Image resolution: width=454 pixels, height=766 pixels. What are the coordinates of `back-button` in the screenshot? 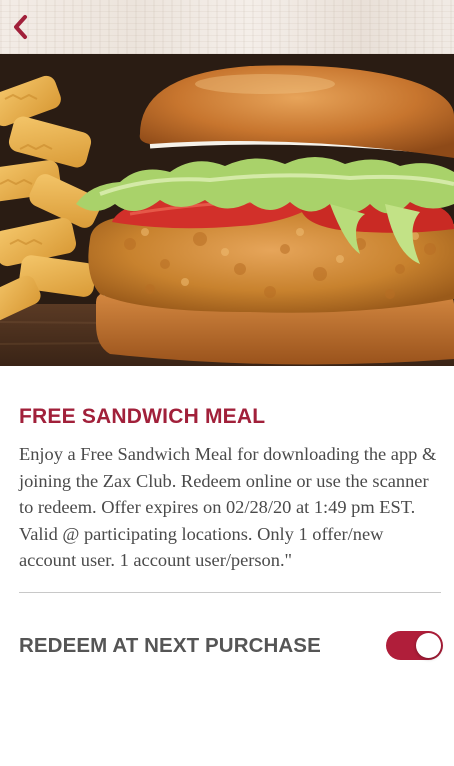 It's located at (21, 27).